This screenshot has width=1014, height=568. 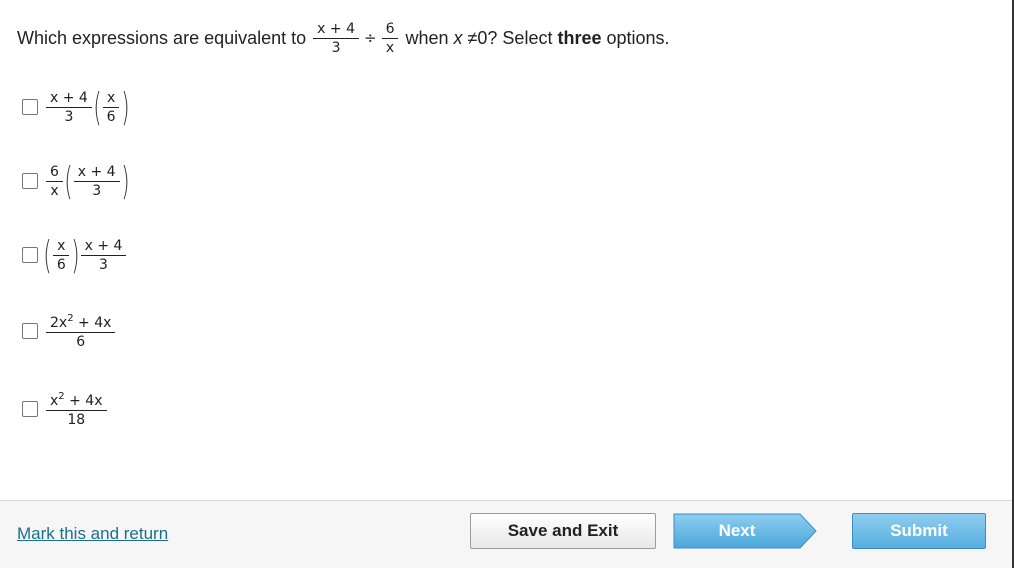 I want to click on question-variable: x, so click(x=458, y=38).